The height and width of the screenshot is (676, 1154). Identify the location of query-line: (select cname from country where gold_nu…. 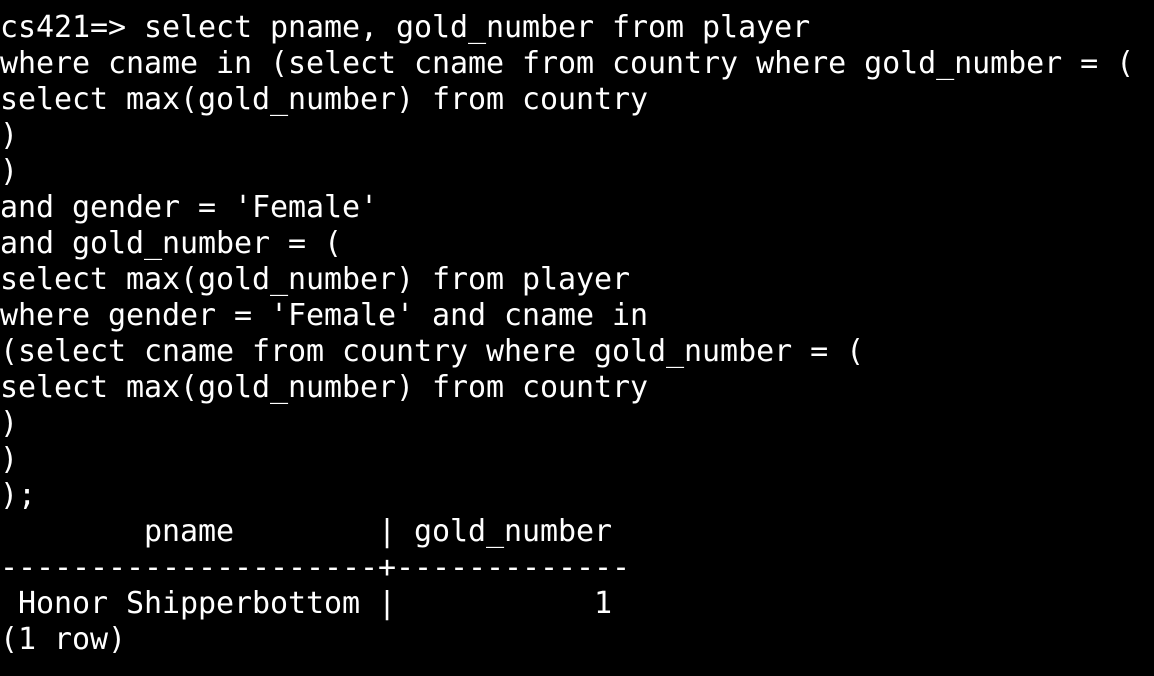
(432, 351).